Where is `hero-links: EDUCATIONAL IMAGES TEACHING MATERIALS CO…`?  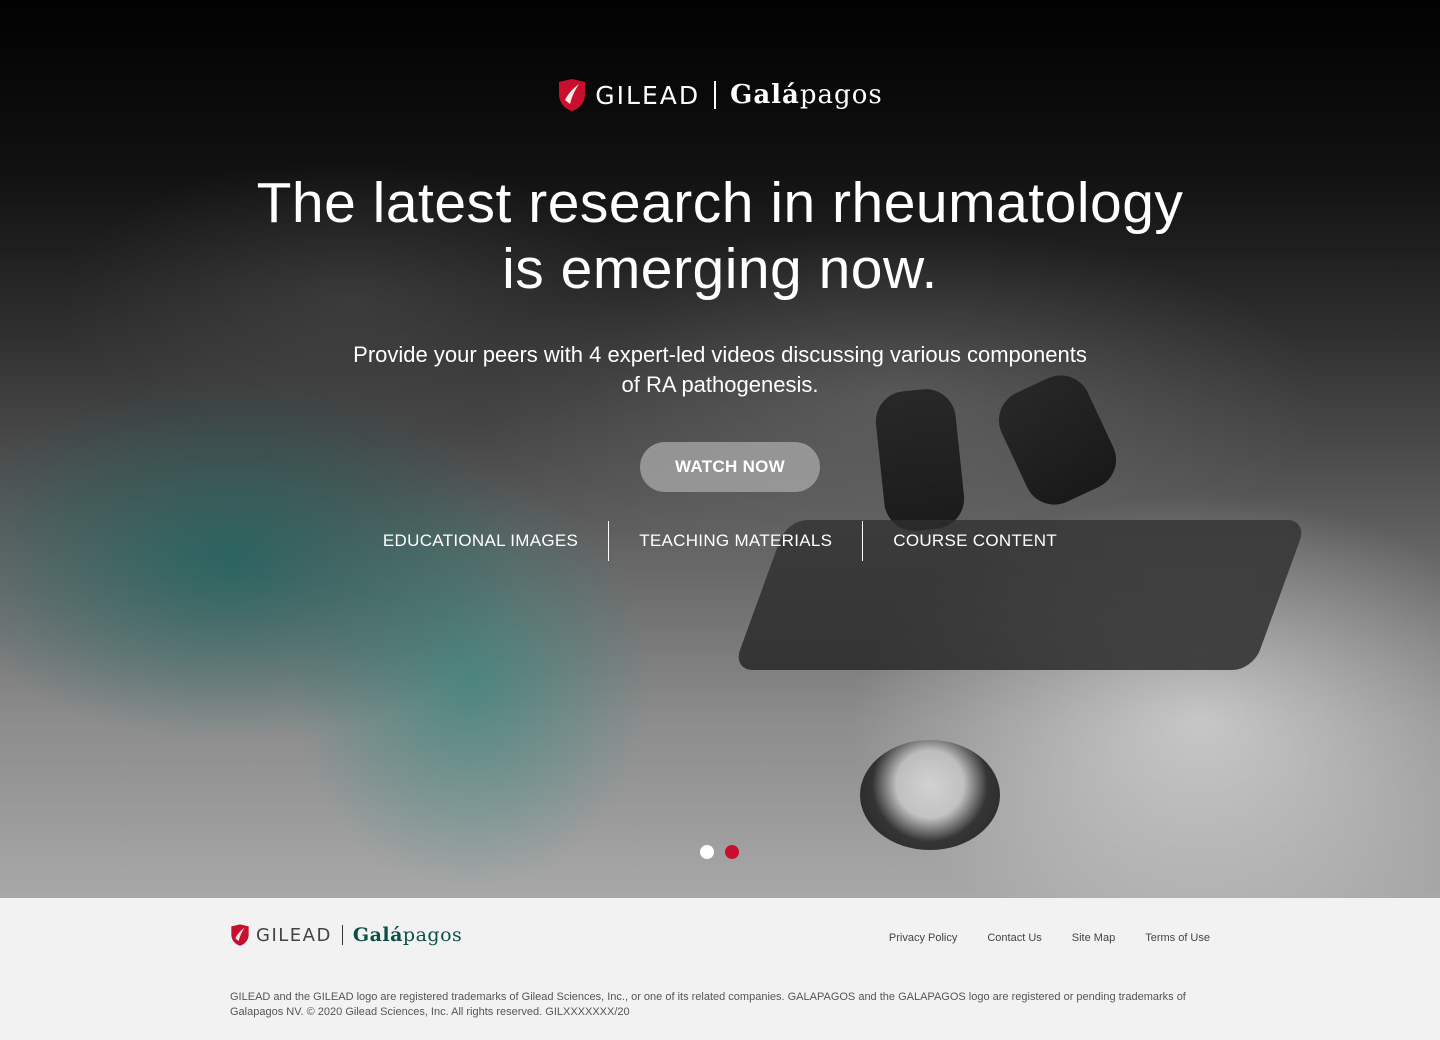 hero-links: EDUCATIONAL IMAGES TEACHING MATERIALS CO… is located at coordinates (720, 541).